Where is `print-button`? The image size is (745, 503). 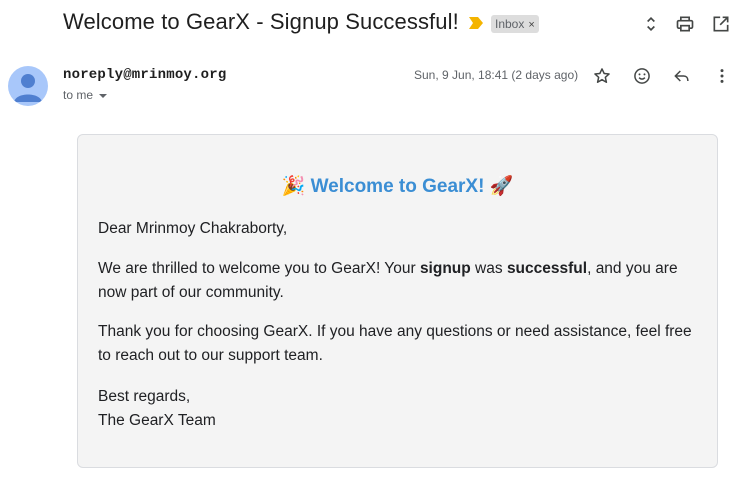
print-button is located at coordinates (685, 24).